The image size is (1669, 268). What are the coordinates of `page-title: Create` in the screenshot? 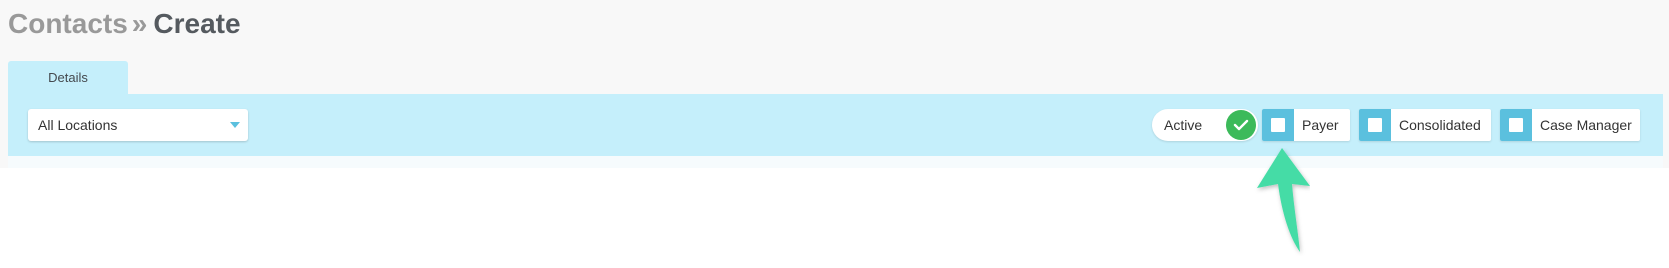 It's located at (197, 23).